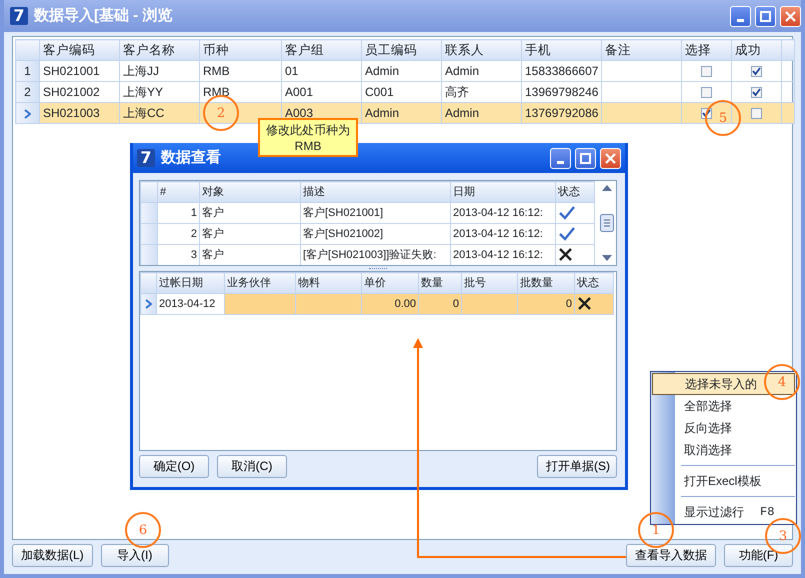  What do you see at coordinates (482, 50) in the screenshot?
I see `column-header: 联系人` at bounding box center [482, 50].